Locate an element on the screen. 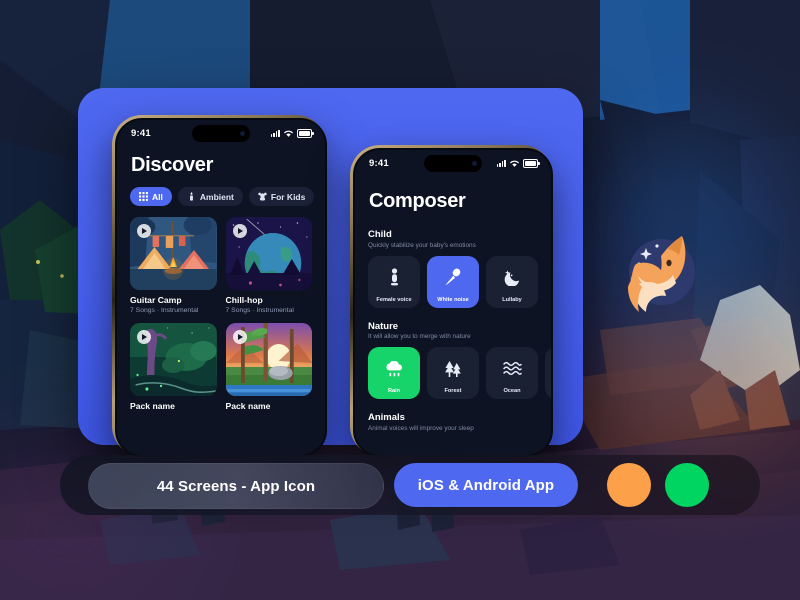 This screenshot has width=800, height=600. sound-tile-forest: Forest is located at coordinates (453, 373).